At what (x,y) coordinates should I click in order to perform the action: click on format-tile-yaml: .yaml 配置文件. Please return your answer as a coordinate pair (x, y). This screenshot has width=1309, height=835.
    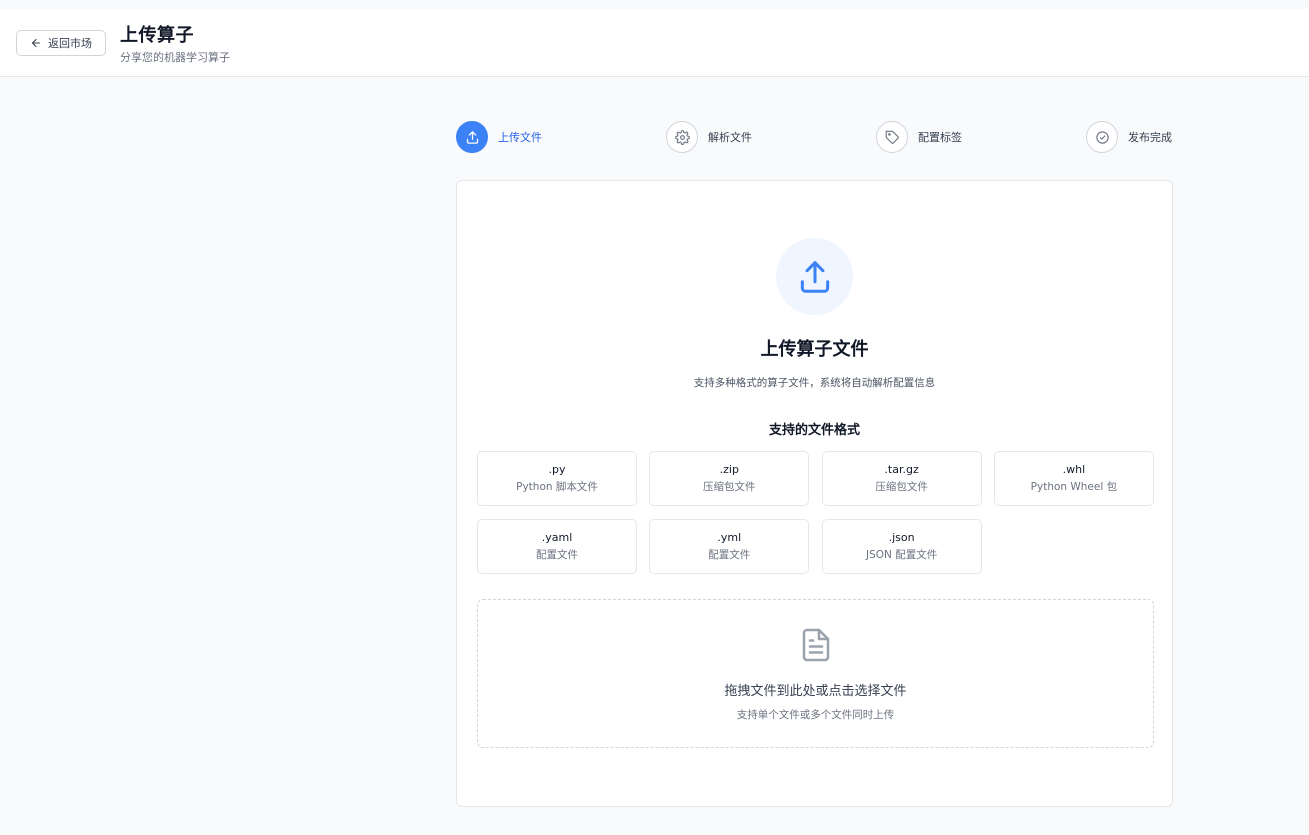
    Looking at the image, I should click on (557, 546).